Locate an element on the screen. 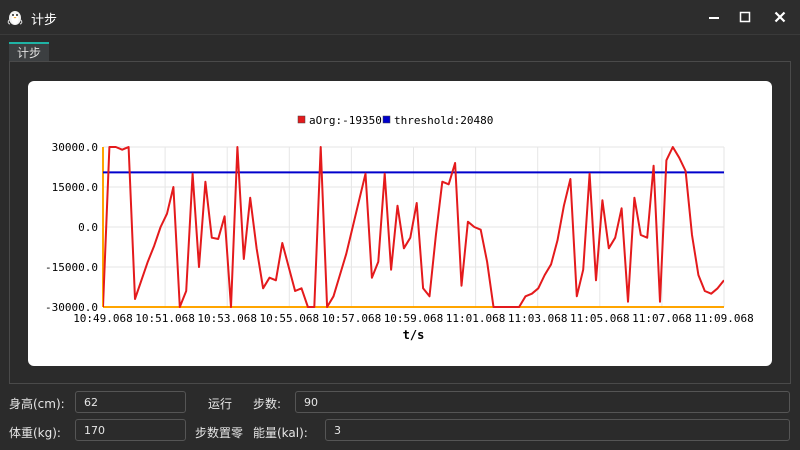 The width and height of the screenshot is (800, 450). legend-swatch-aorg is located at coordinates (301, 119).